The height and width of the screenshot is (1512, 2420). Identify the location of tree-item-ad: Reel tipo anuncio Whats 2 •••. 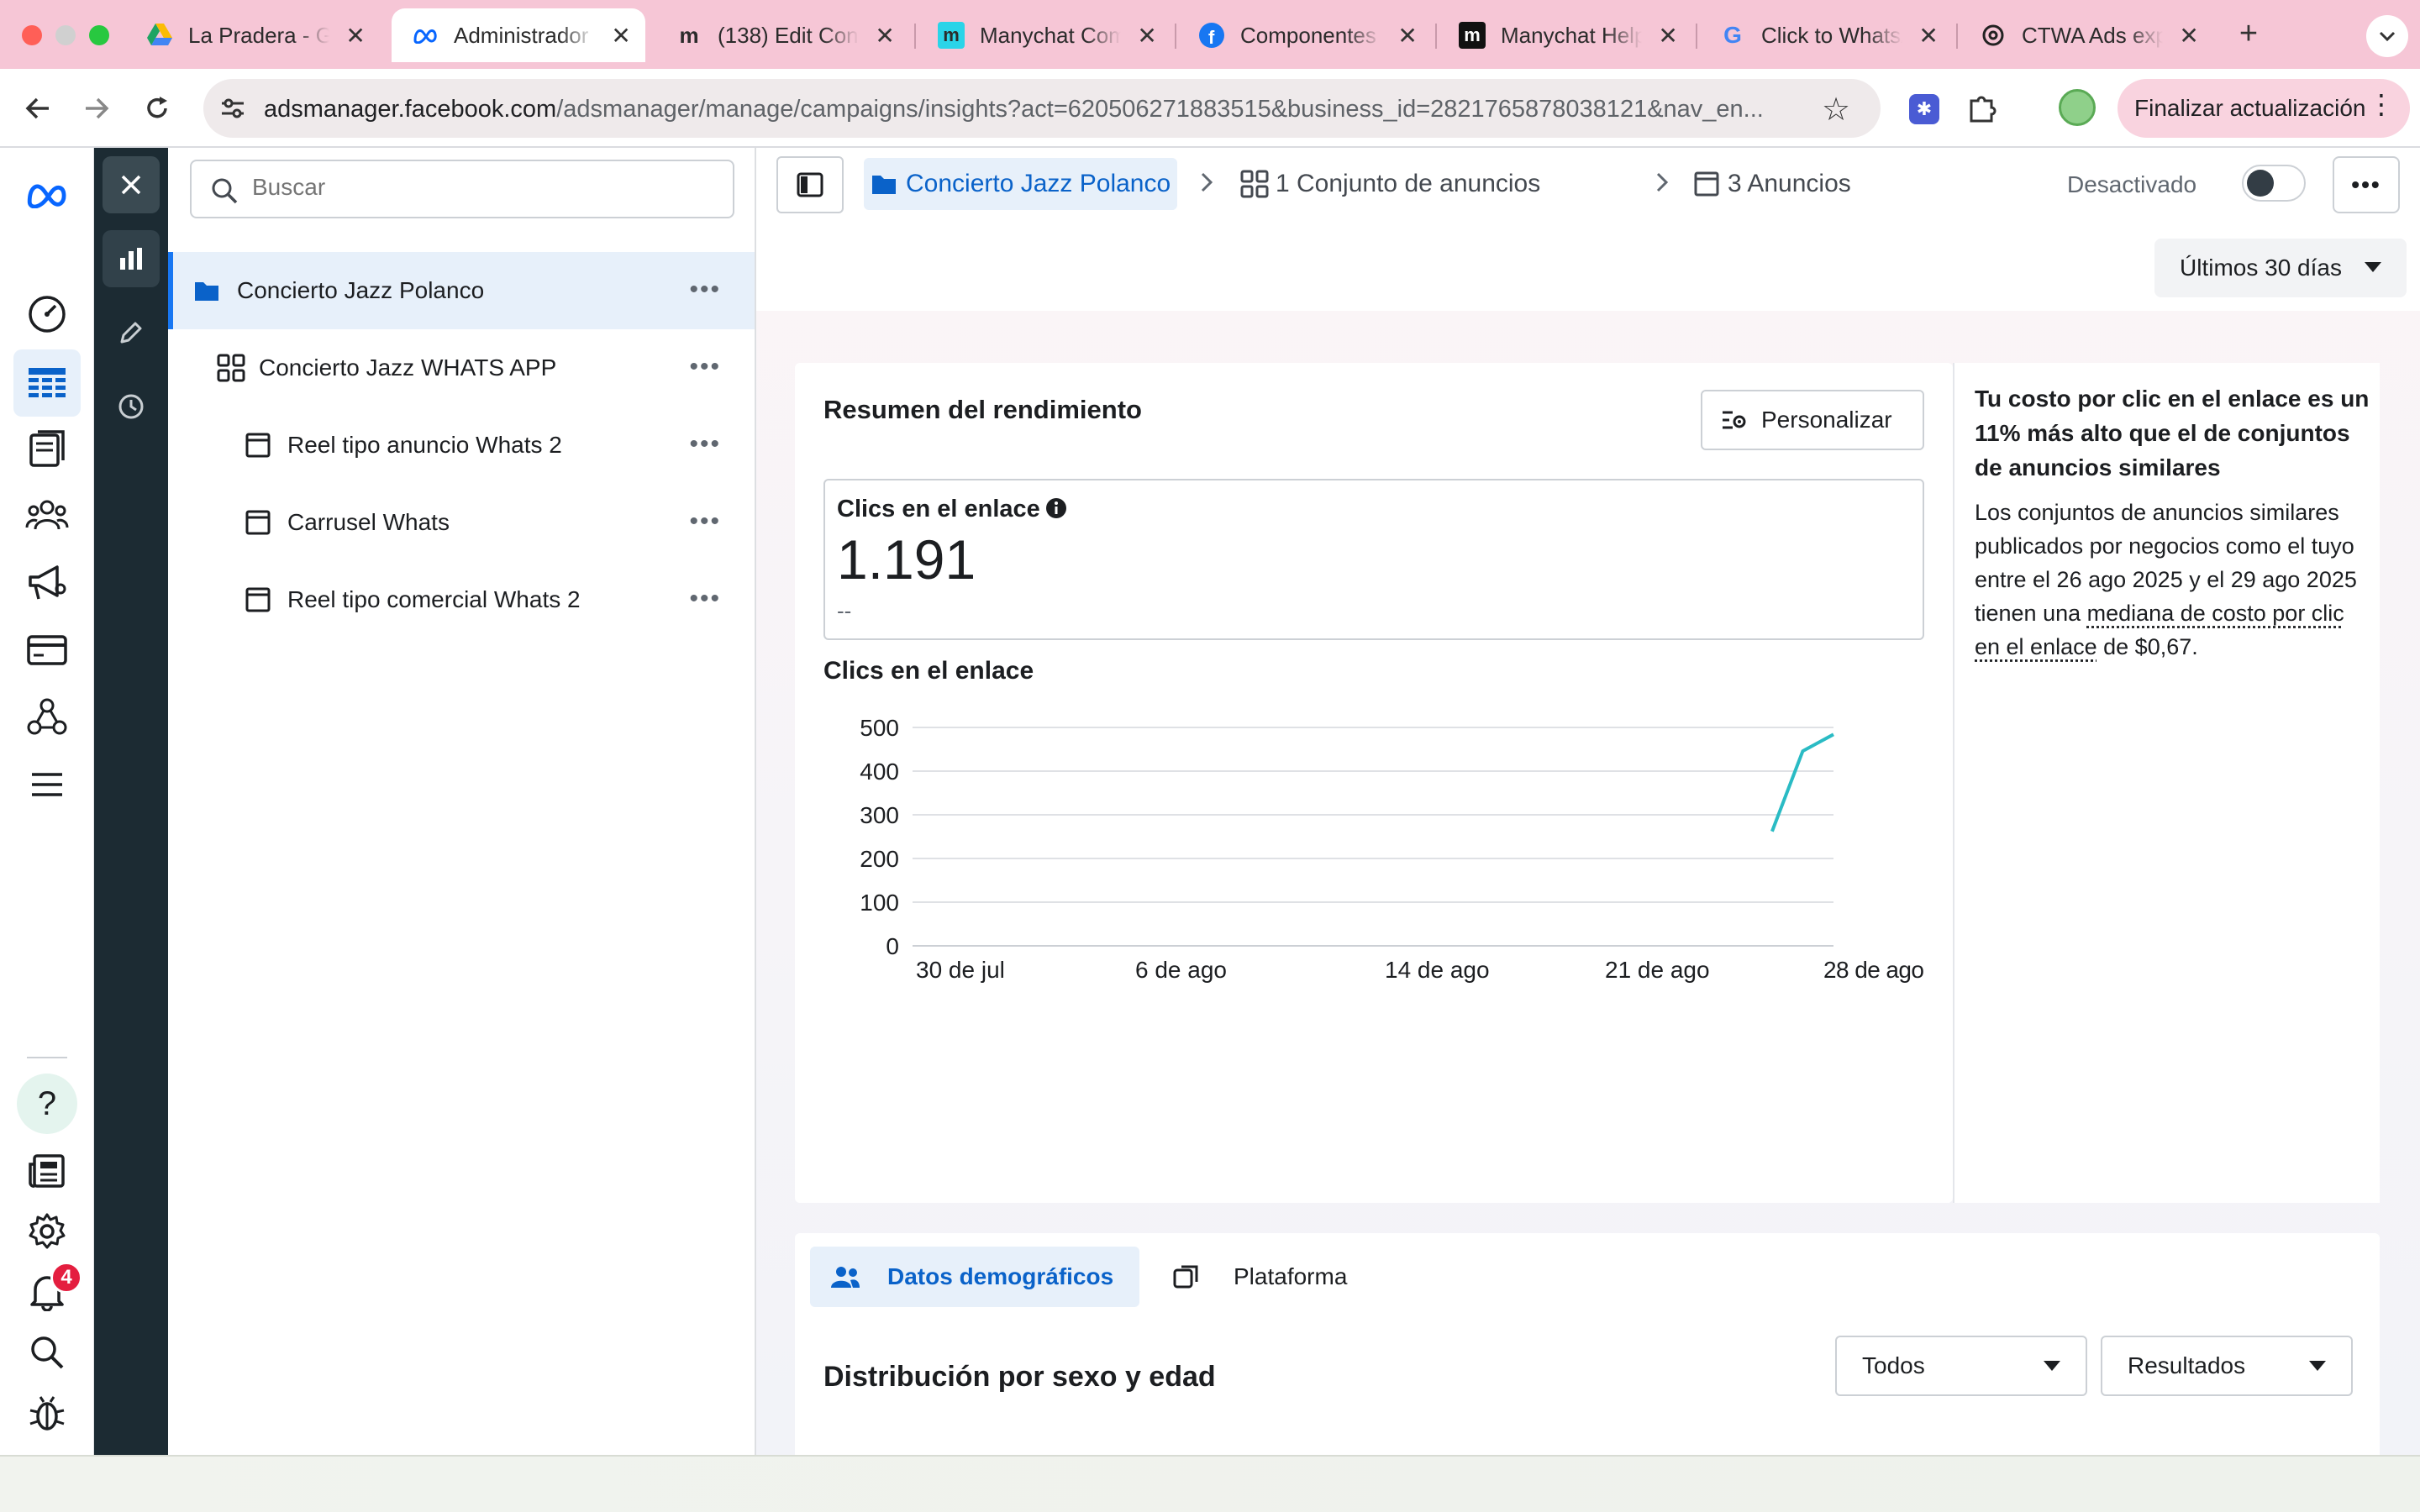
(462, 445).